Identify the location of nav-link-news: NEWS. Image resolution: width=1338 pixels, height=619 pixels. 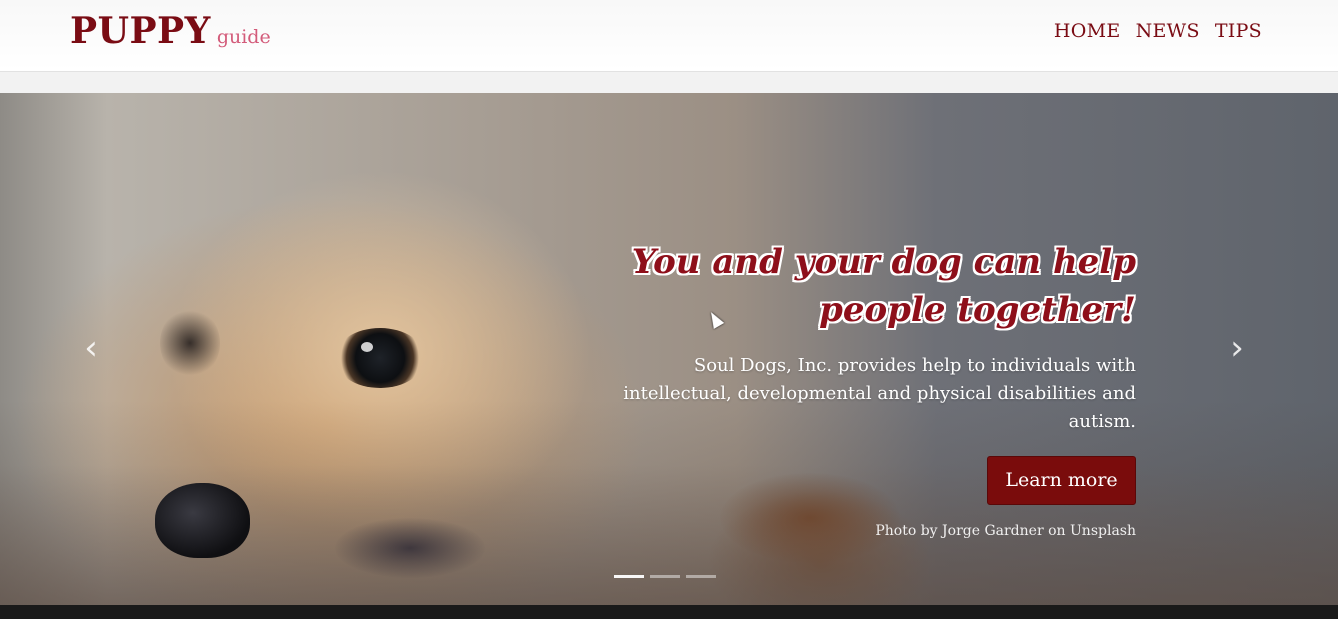
(1168, 31).